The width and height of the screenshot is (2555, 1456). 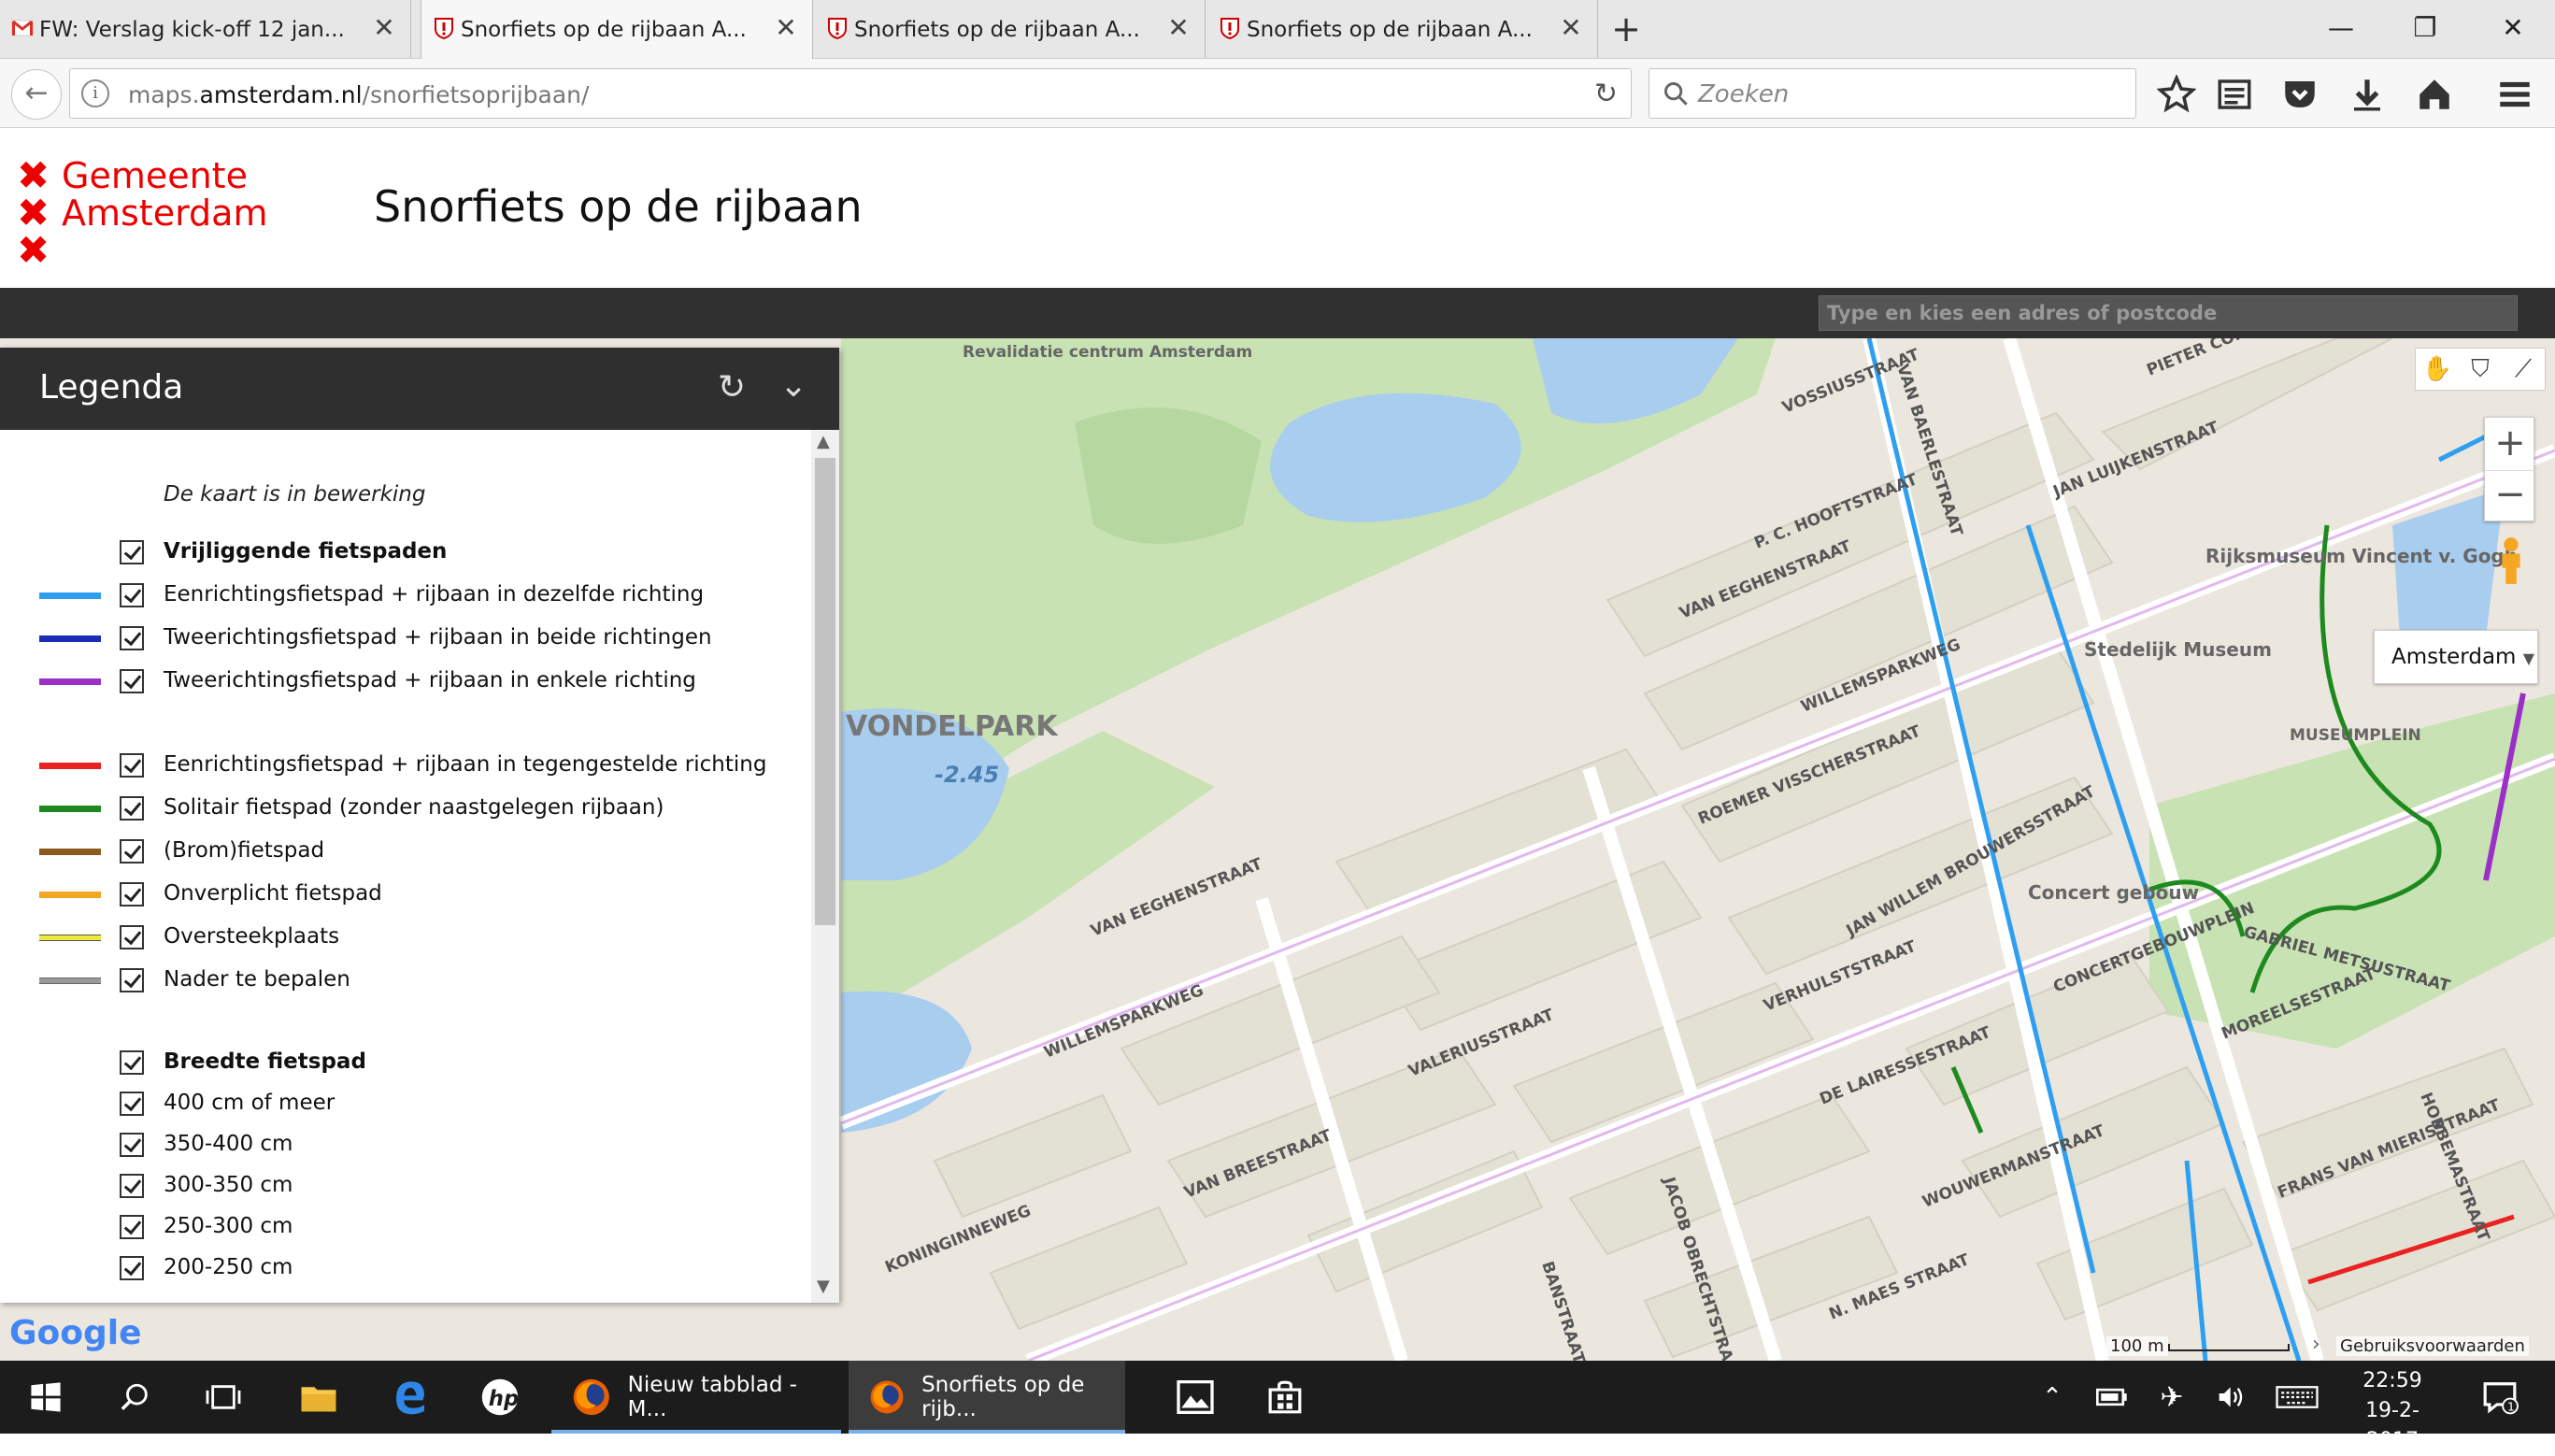 I want to click on volume-icon, so click(x=2231, y=1397).